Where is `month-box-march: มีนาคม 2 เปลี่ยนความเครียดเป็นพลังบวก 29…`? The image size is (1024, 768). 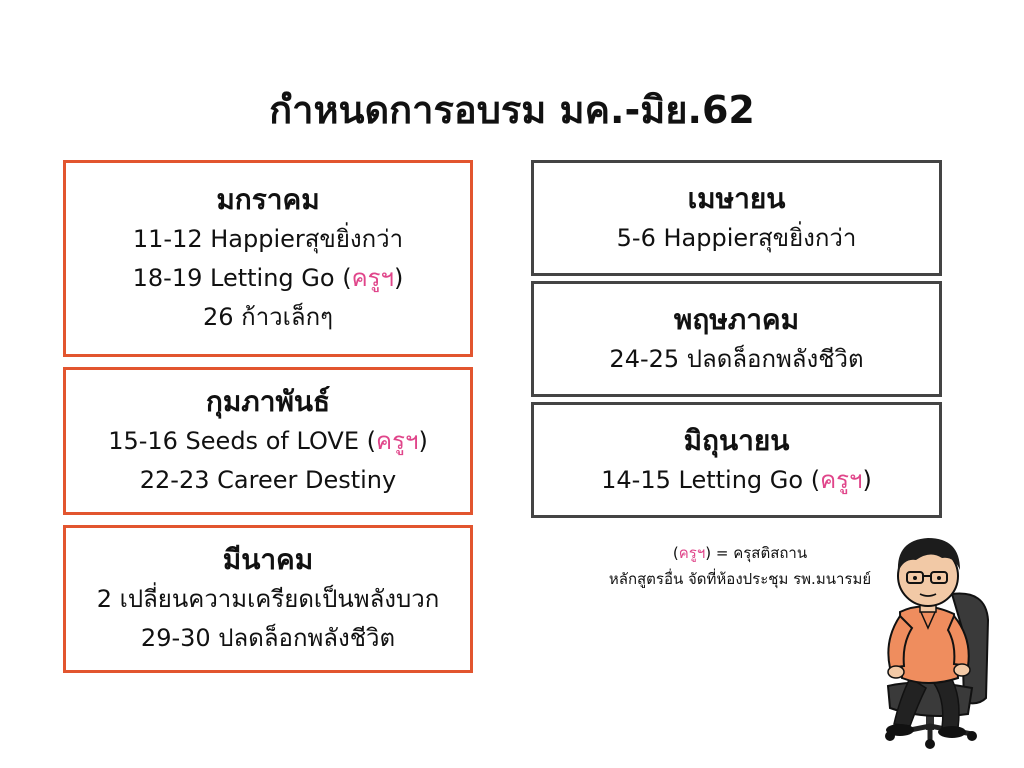
month-box-march: มีนาคม 2 เปลี่ยนความเครียดเป็นพลังบวก 29… is located at coordinates (268, 599).